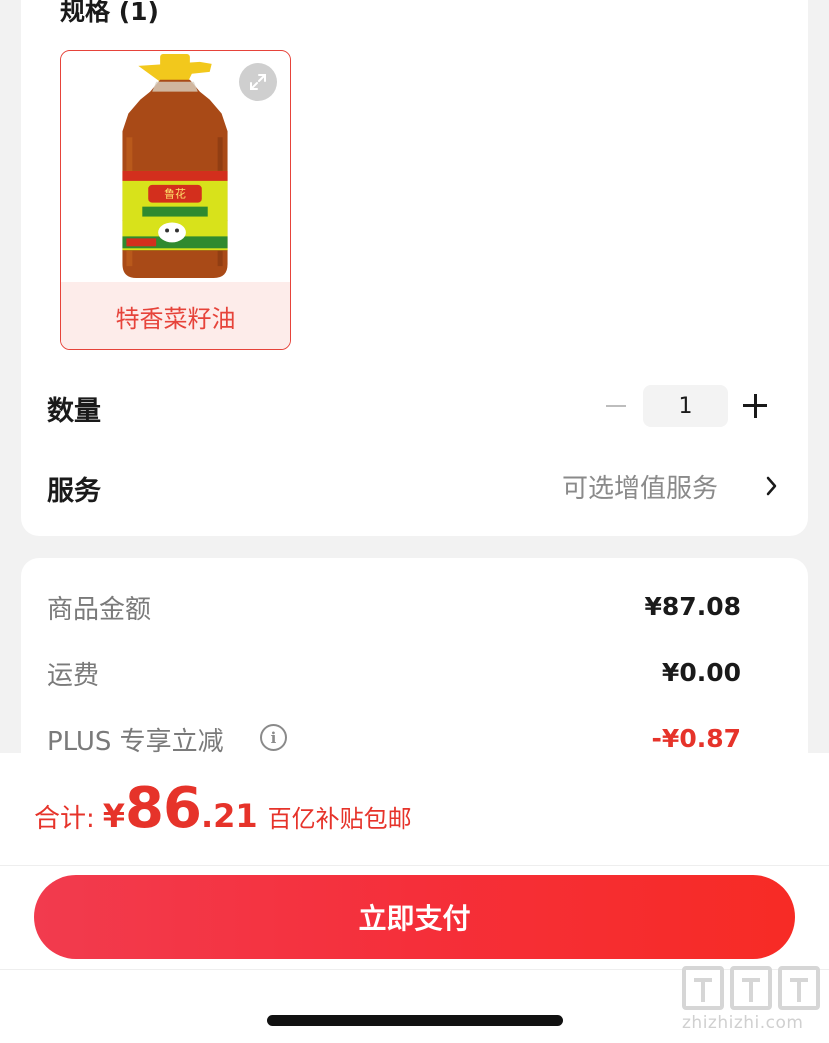 The height and width of the screenshot is (1043, 829). What do you see at coordinates (175, 315) in the screenshot?
I see `spec-option-label: 特香菜籽油` at bounding box center [175, 315].